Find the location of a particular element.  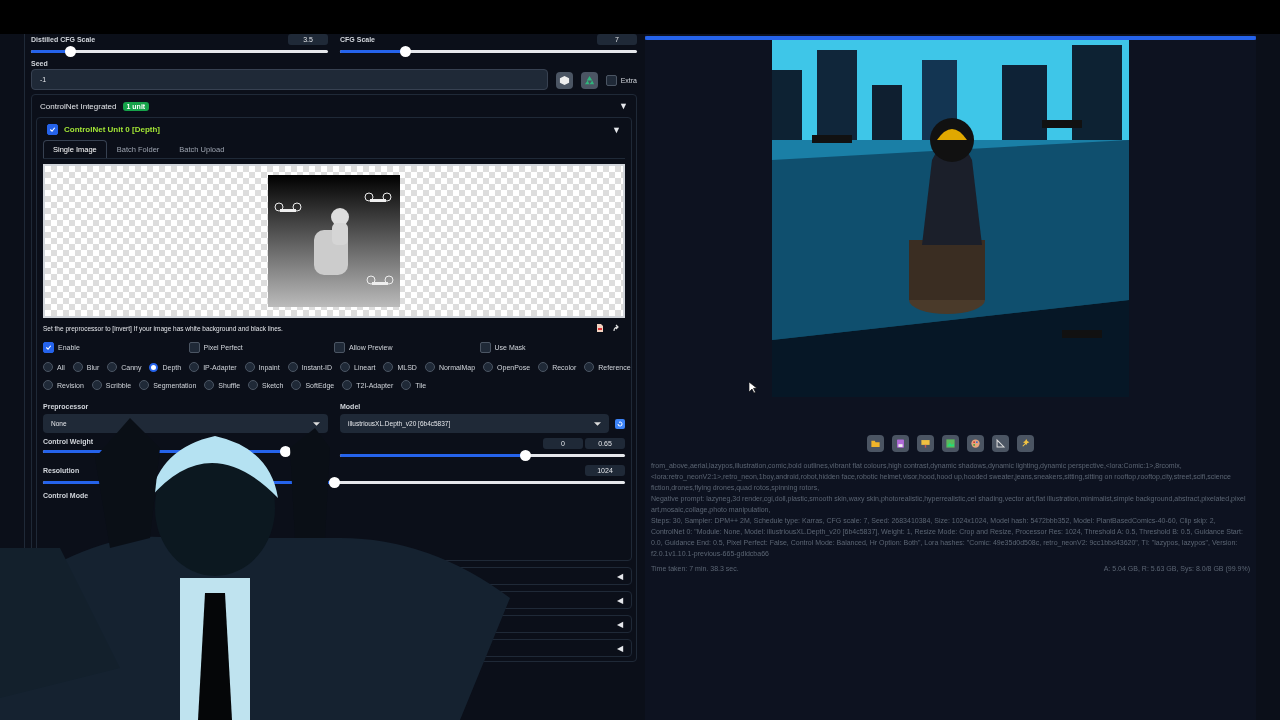

save-button is located at coordinates (900, 443).